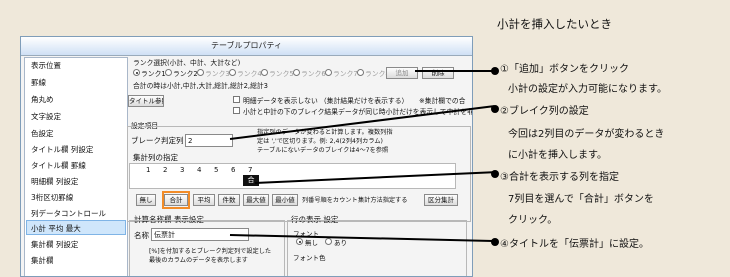  What do you see at coordinates (554, 24) in the screenshot?
I see `page-heading: 小計を挿入したいとき` at bounding box center [554, 24].